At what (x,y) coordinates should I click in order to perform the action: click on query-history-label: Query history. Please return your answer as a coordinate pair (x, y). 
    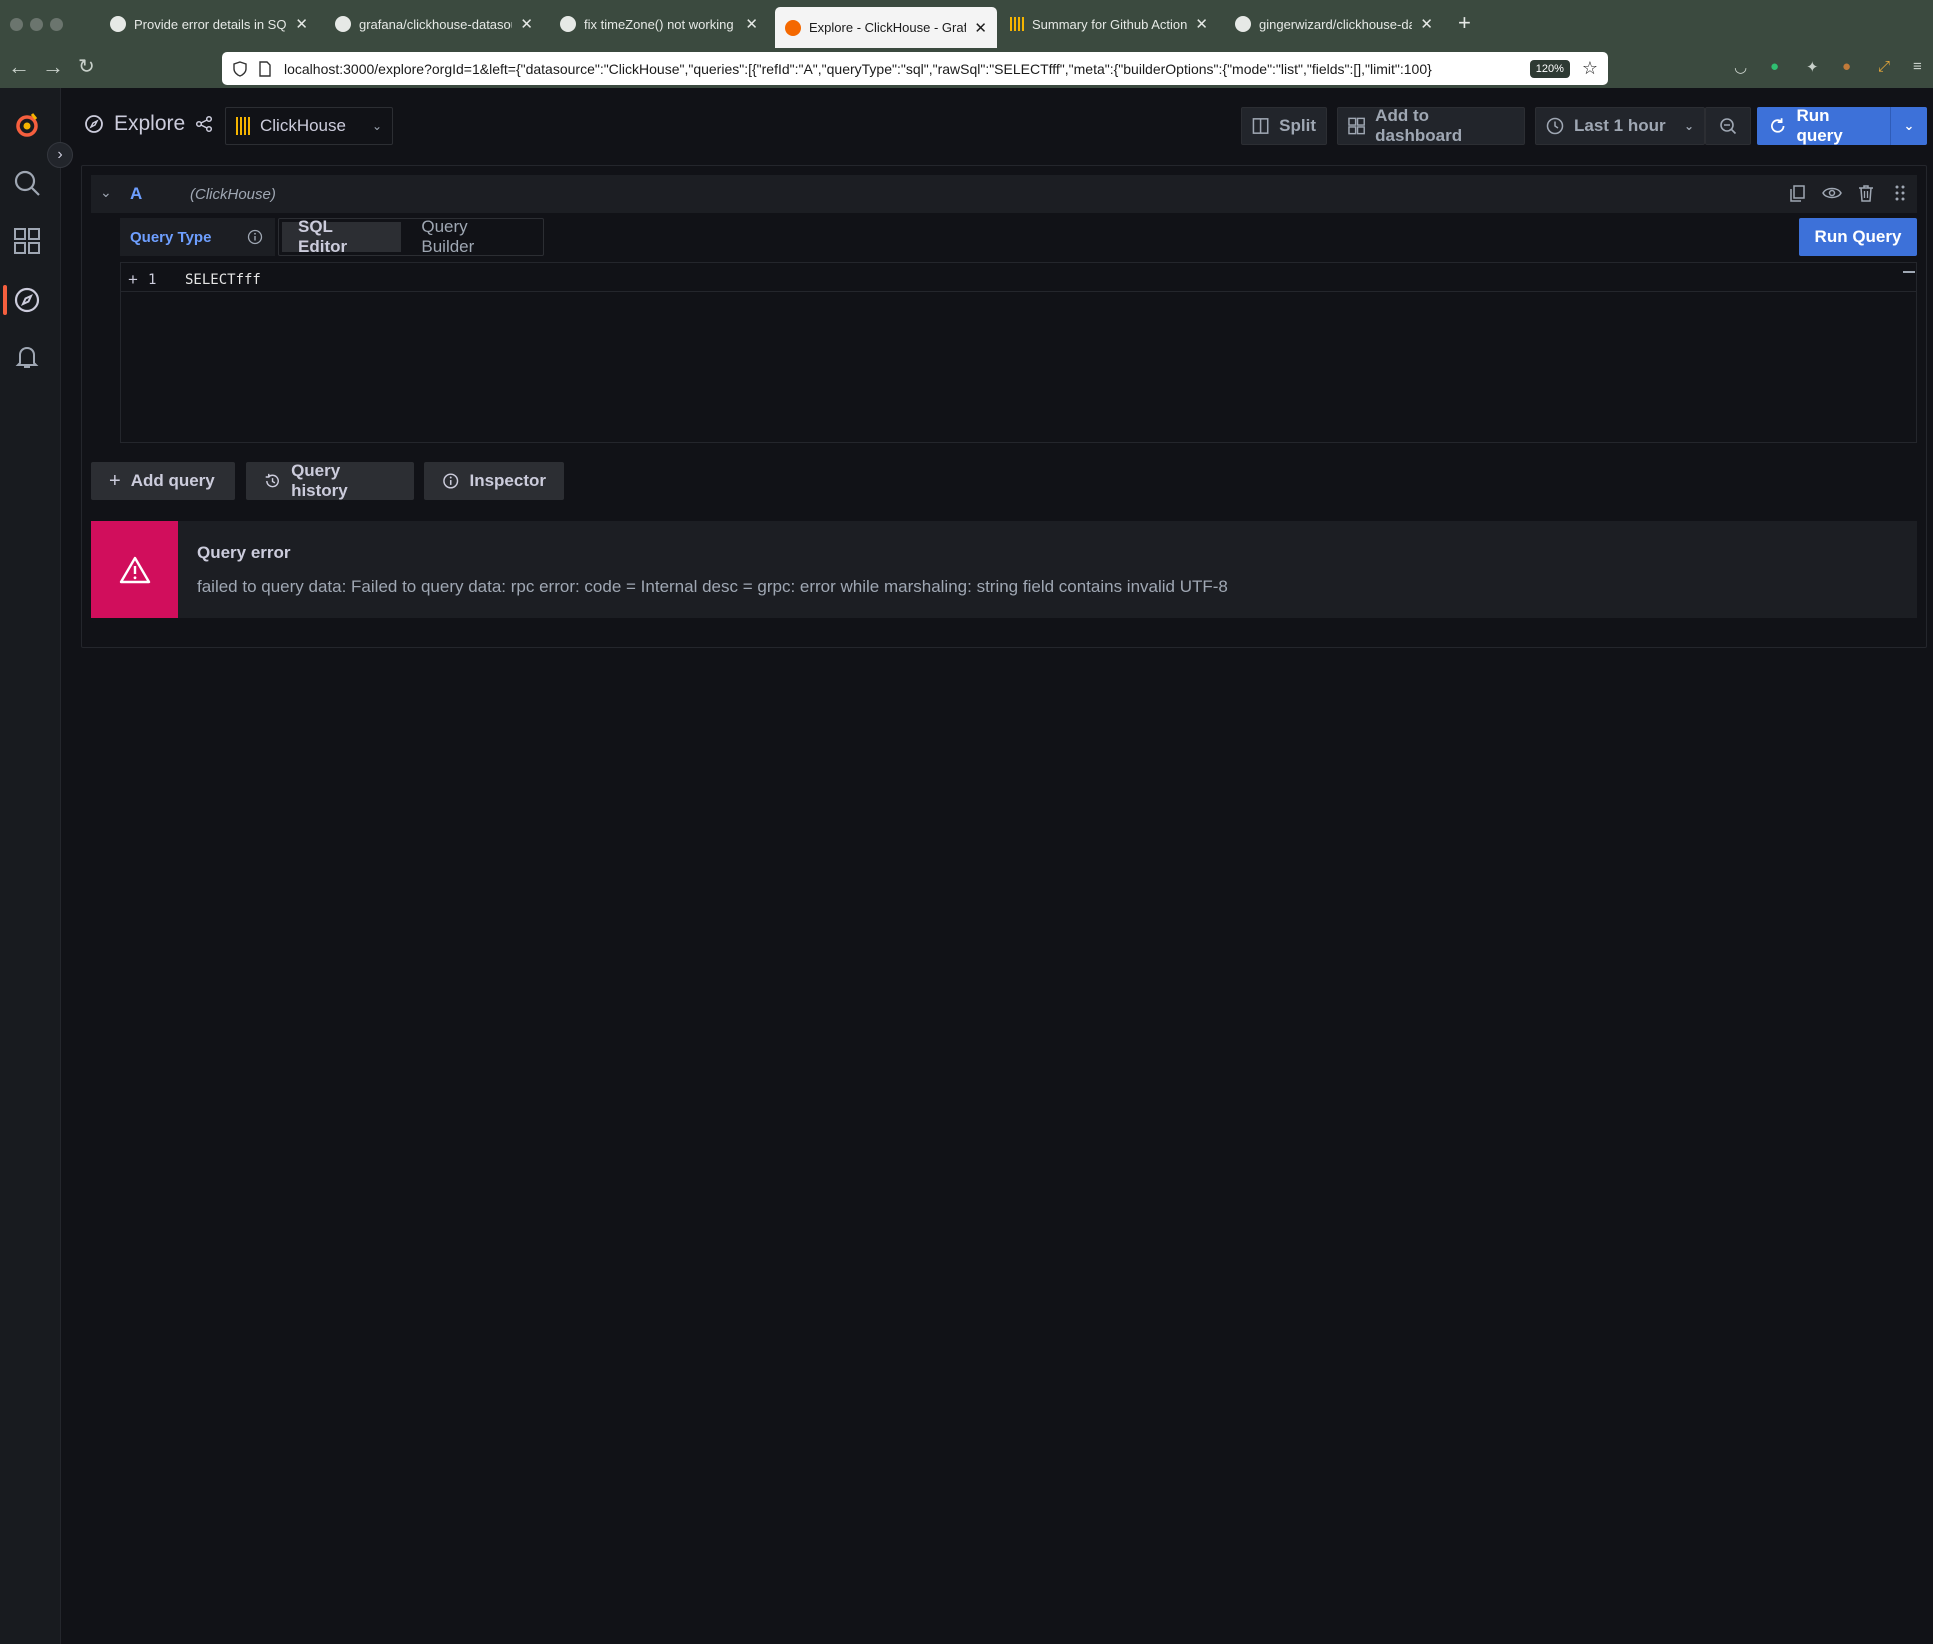
    Looking at the image, I should click on (319, 480).